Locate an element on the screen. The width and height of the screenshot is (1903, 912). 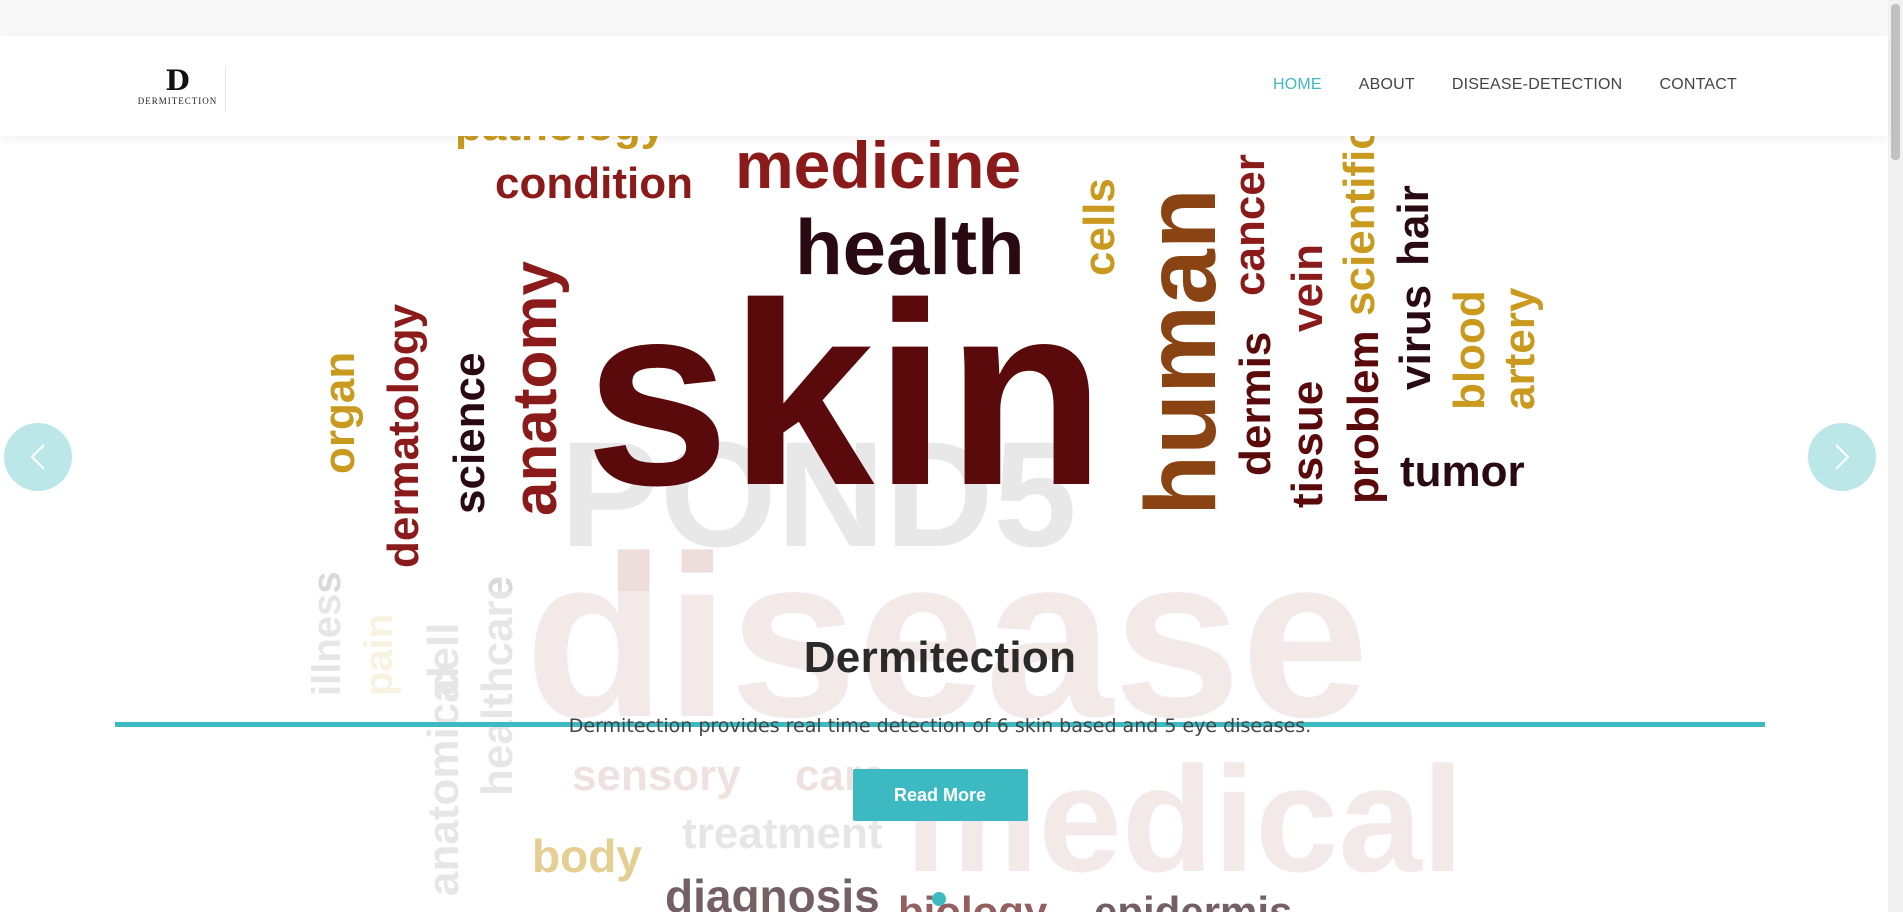
slider-dot-active is located at coordinates (939, 899).